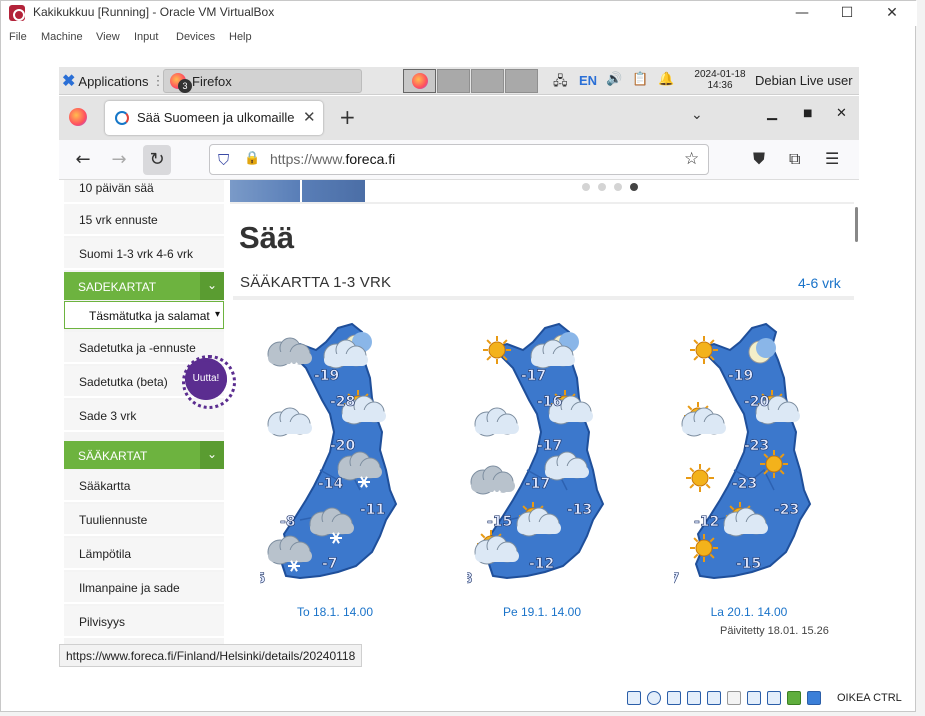 Image resolution: width=925 pixels, height=716 pixels. I want to click on firefox-mini-icon, so click(420, 81).